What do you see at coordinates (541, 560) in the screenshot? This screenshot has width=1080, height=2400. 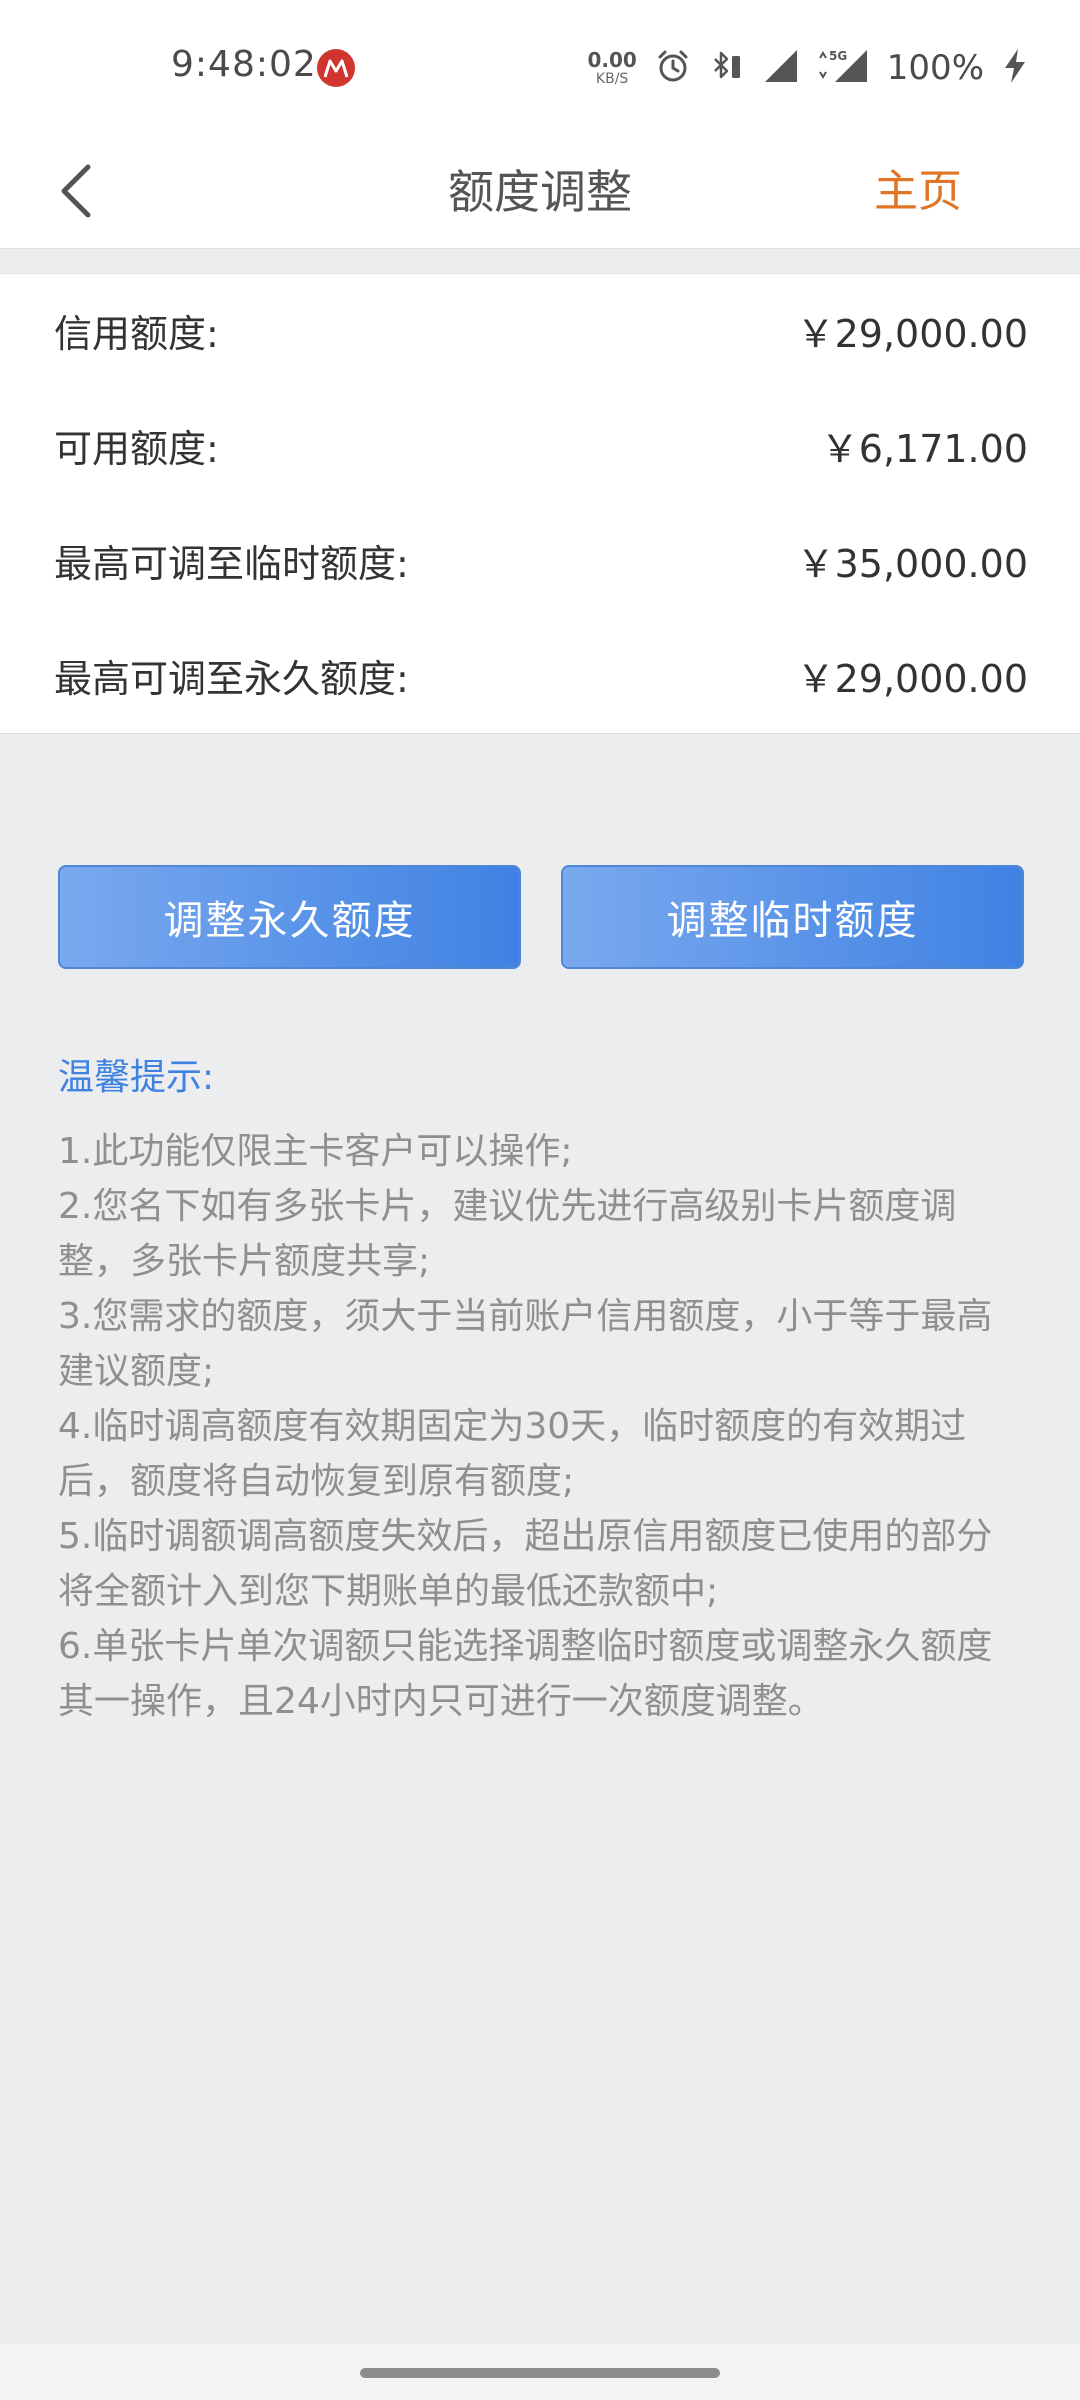 I see `max-temporary-limit-row: 最高可调至临时额度: ￥35,000.00` at bounding box center [541, 560].